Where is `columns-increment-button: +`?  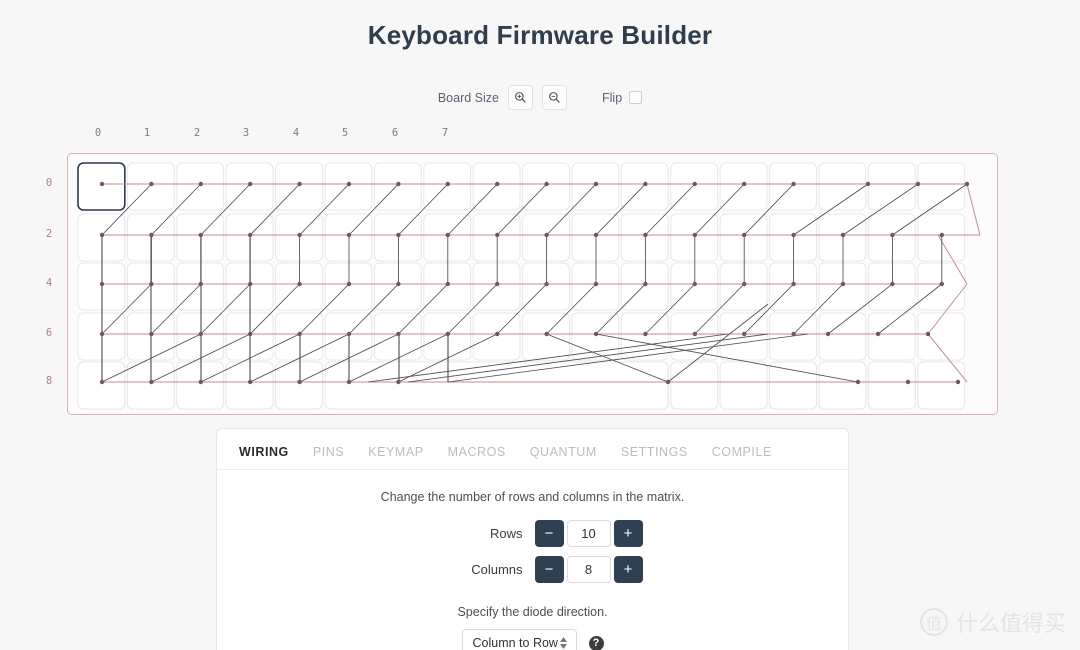 columns-increment-button: + is located at coordinates (628, 569).